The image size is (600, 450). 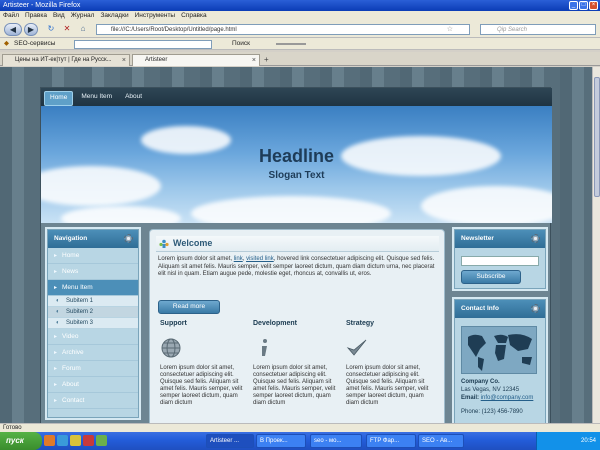 I want to click on stop-icon: ✕, so click(x=67, y=29).